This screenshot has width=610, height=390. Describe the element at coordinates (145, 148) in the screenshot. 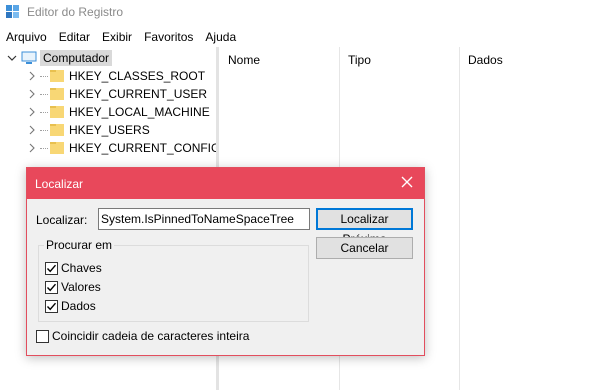

I see `tree-item-label: HKEY_CURRENT_CONFIG` at that location.